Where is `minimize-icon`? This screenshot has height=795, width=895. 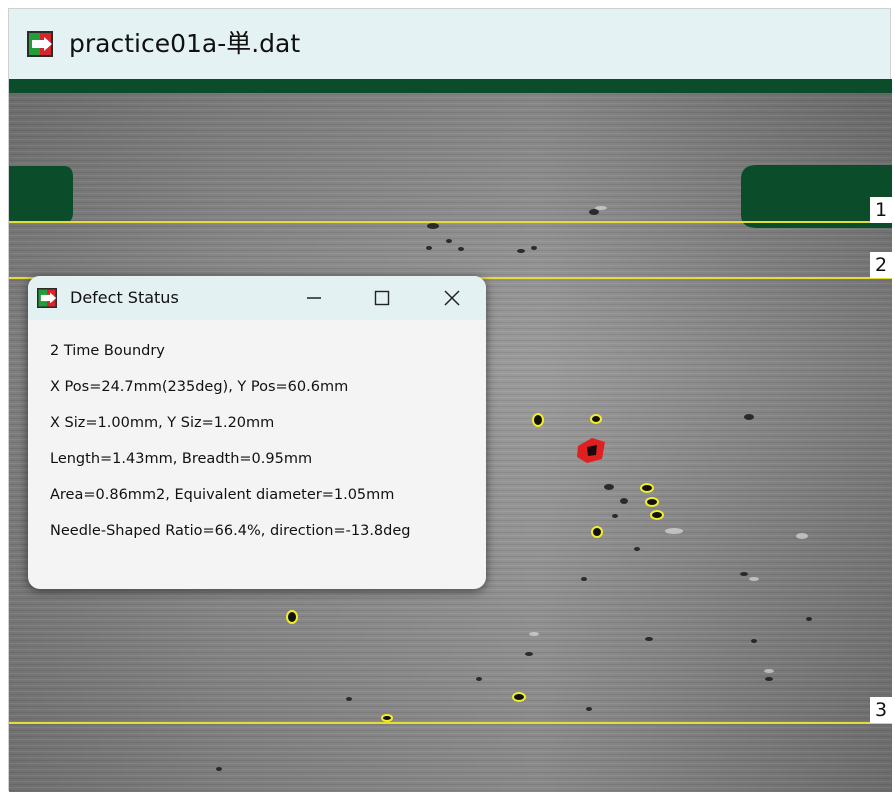
minimize-icon is located at coordinates (314, 298).